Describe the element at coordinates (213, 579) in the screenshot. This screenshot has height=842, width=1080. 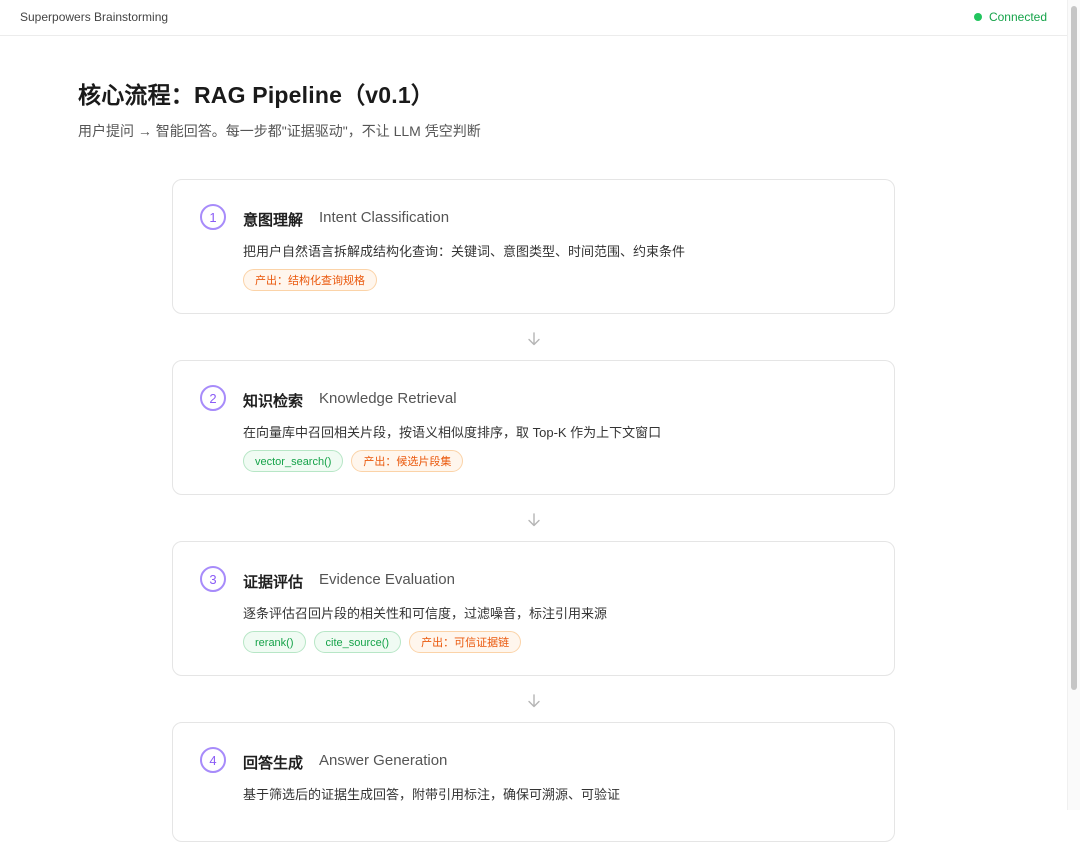
I see `step-number-badge: 3` at that location.